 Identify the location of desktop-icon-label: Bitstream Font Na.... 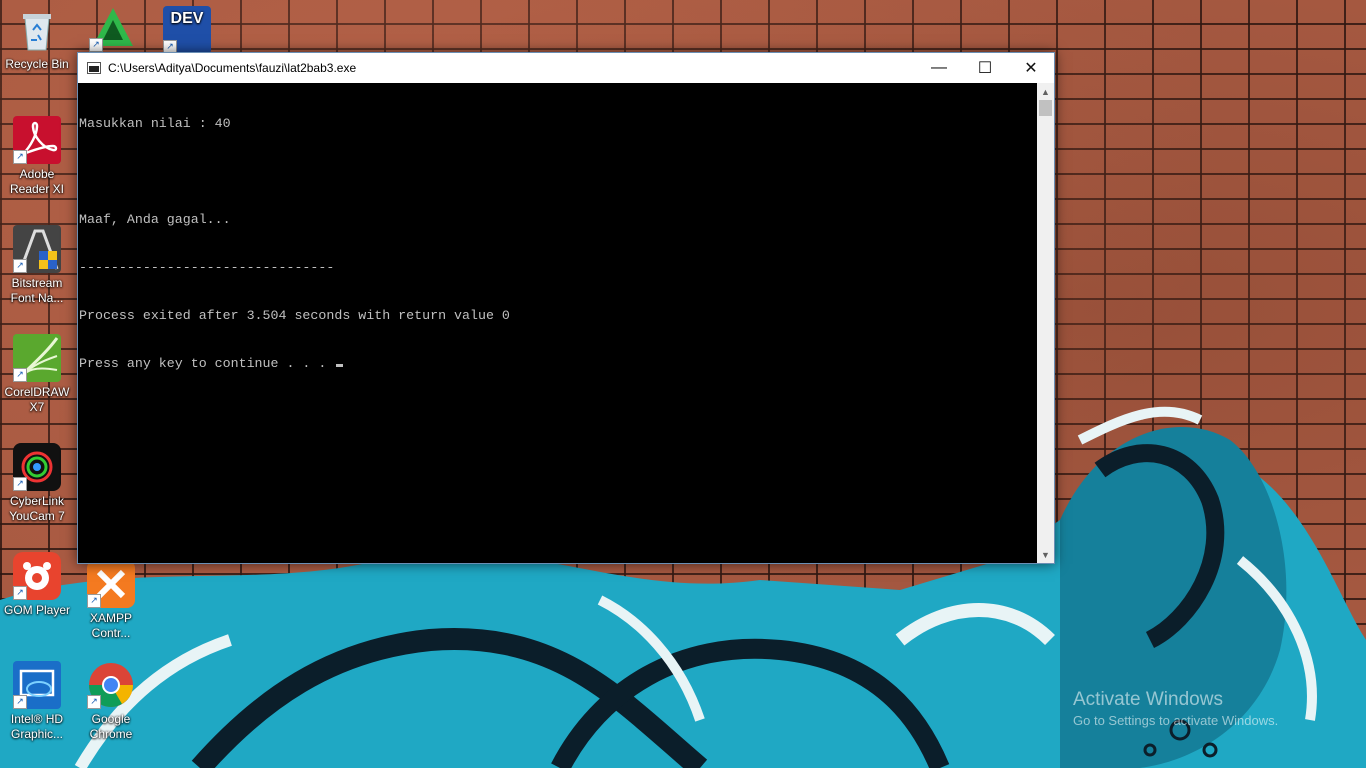
(37, 290).